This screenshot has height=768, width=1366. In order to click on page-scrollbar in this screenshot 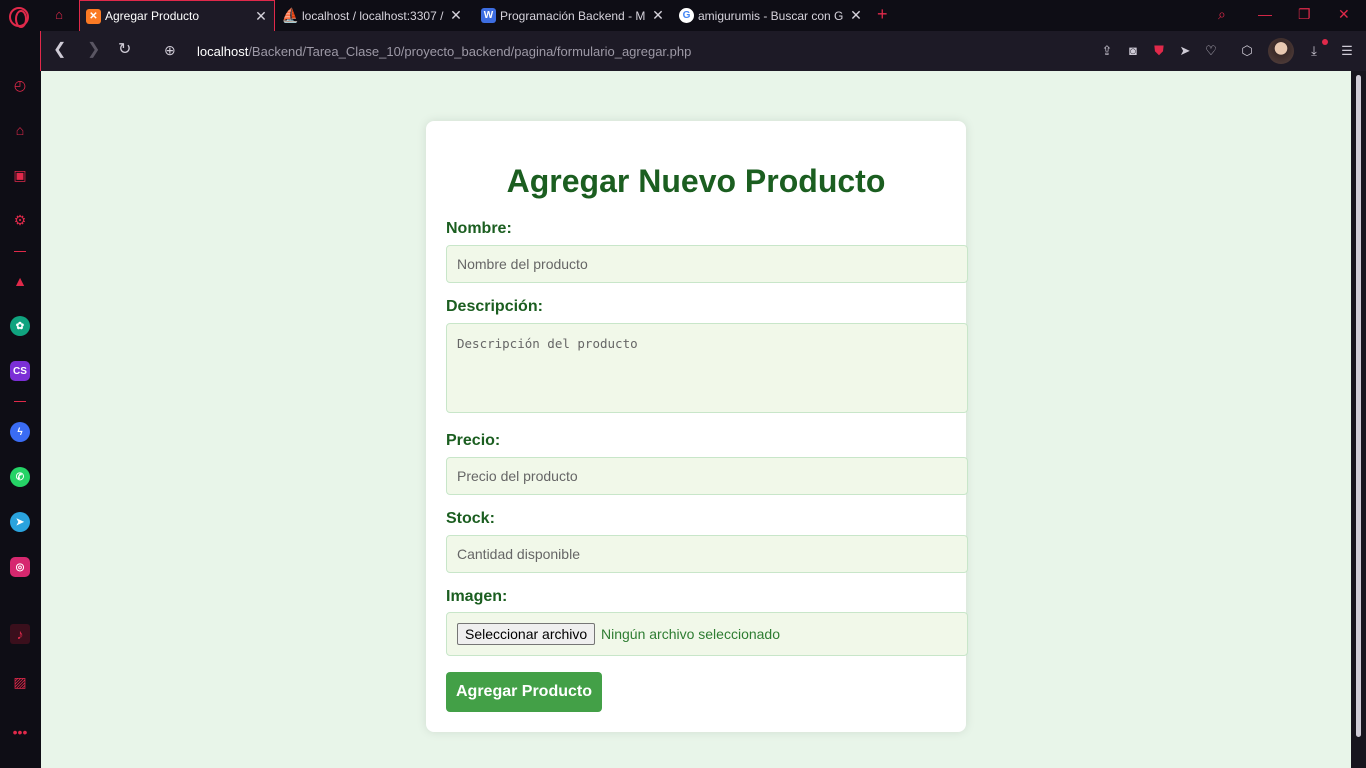, I will do `click(1358, 419)`.